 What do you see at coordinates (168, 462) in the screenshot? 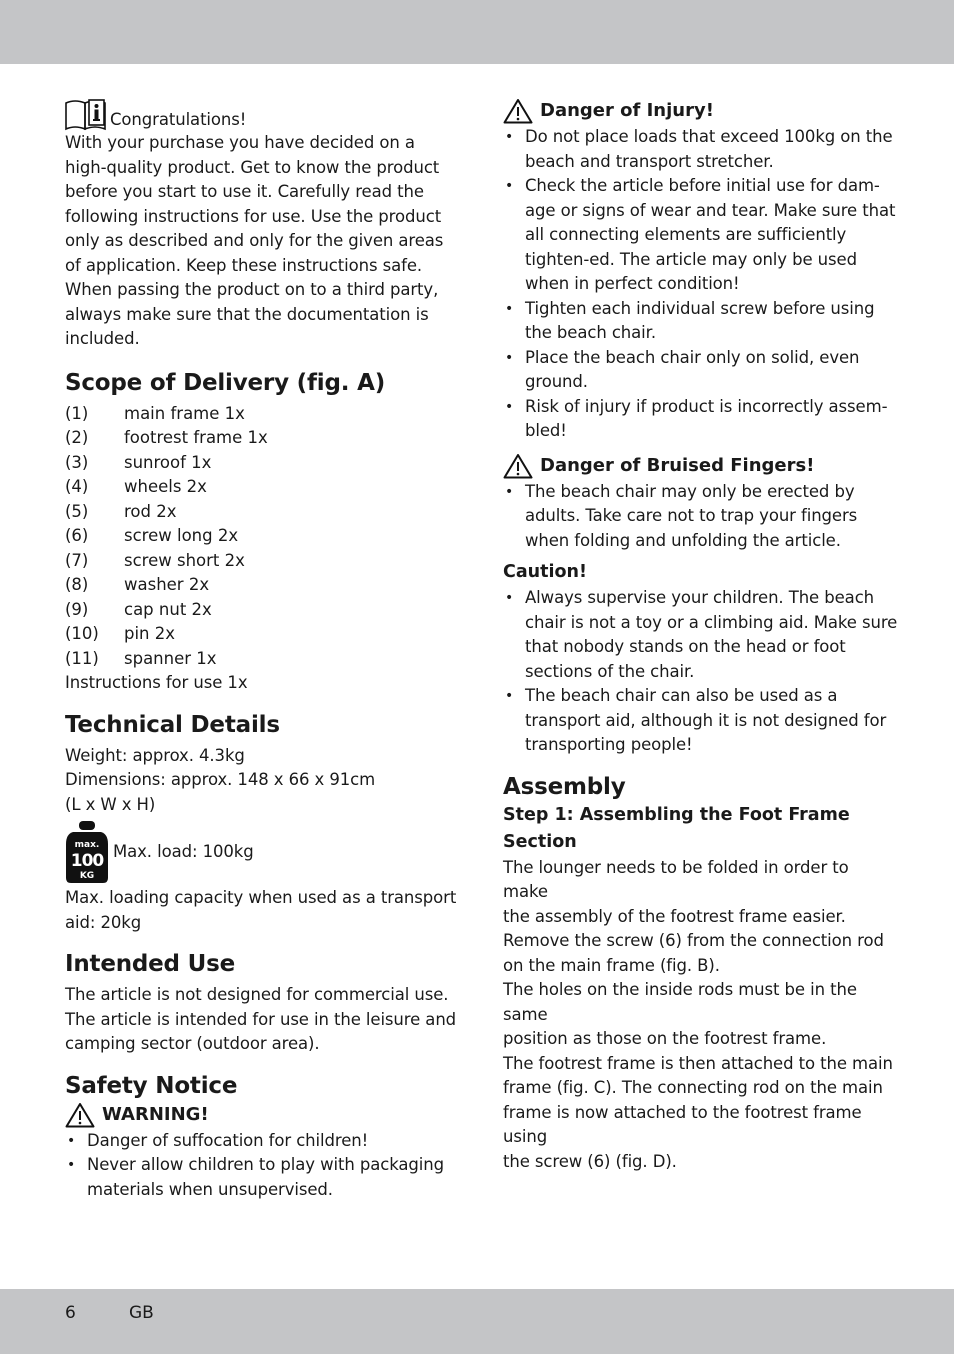
I see `item-text: sunroof 1x` at bounding box center [168, 462].